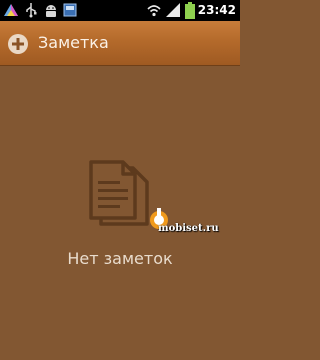 This screenshot has height=360, width=320. What do you see at coordinates (190, 10) in the screenshot?
I see `battery-icon` at bounding box center [190, 10].